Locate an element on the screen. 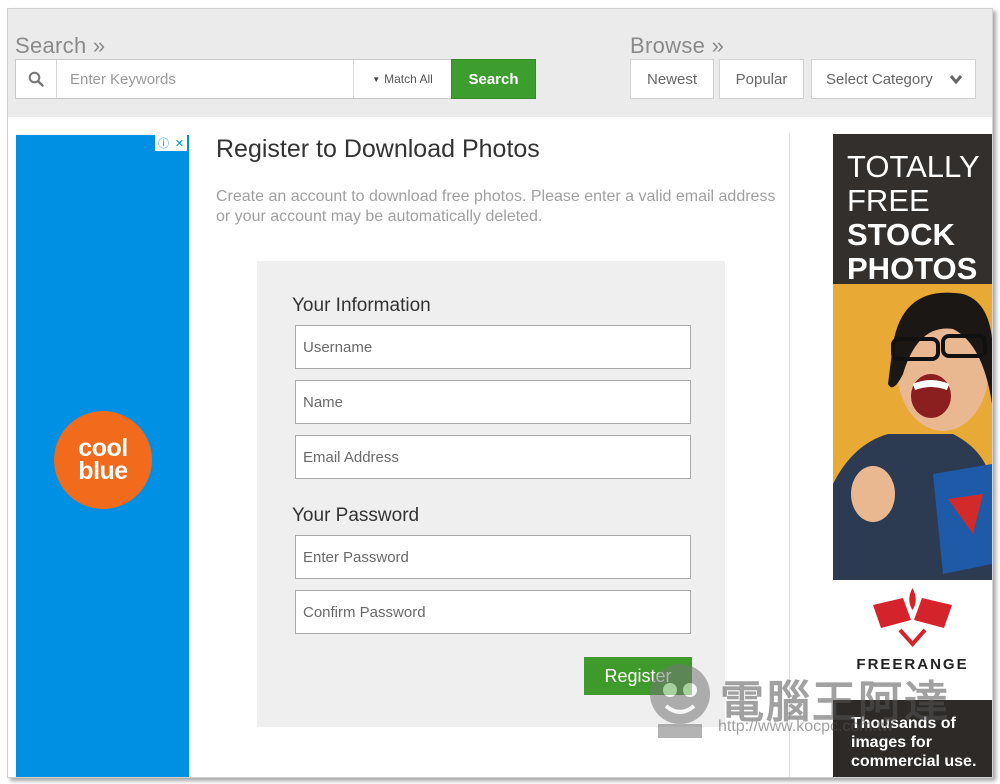  ad-choices-badge: ⓘ ✕ is located at coordinates (171, 143).